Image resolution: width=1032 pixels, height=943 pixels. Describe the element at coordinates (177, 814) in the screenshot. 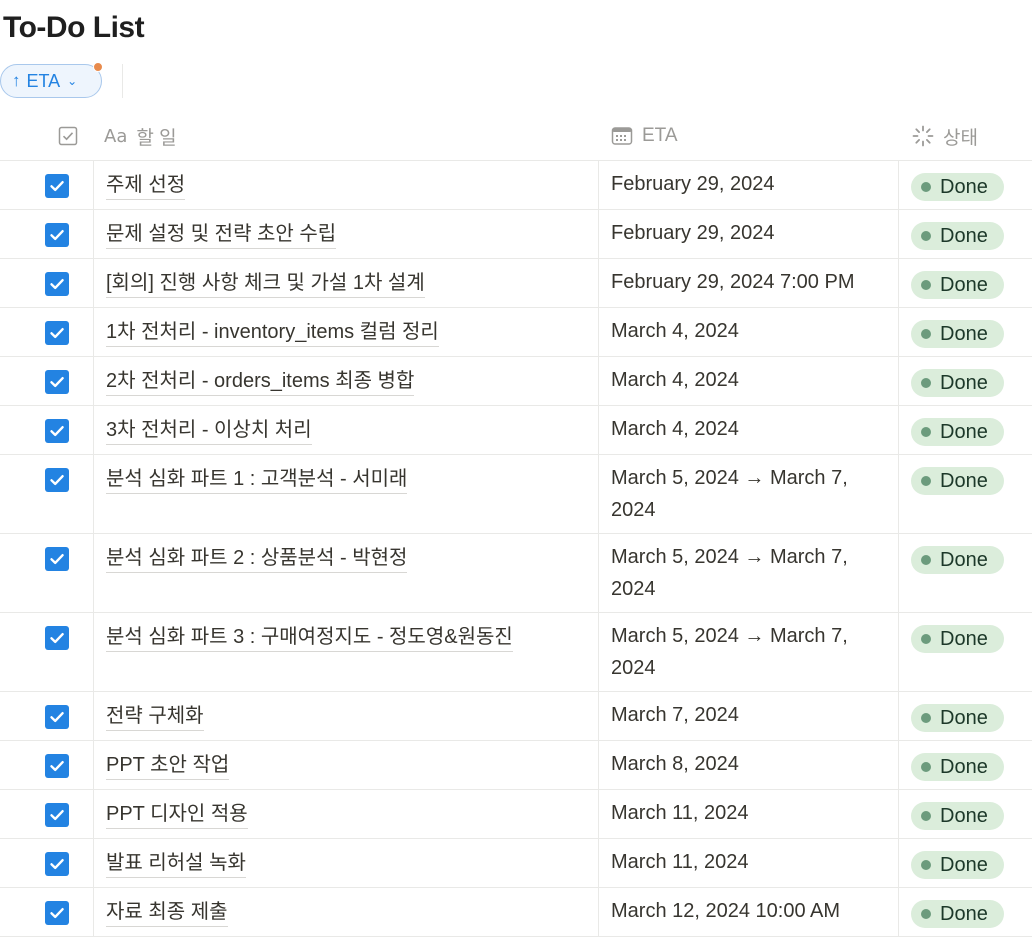

I see `task-title: PPT 디자인 적용` at that location.